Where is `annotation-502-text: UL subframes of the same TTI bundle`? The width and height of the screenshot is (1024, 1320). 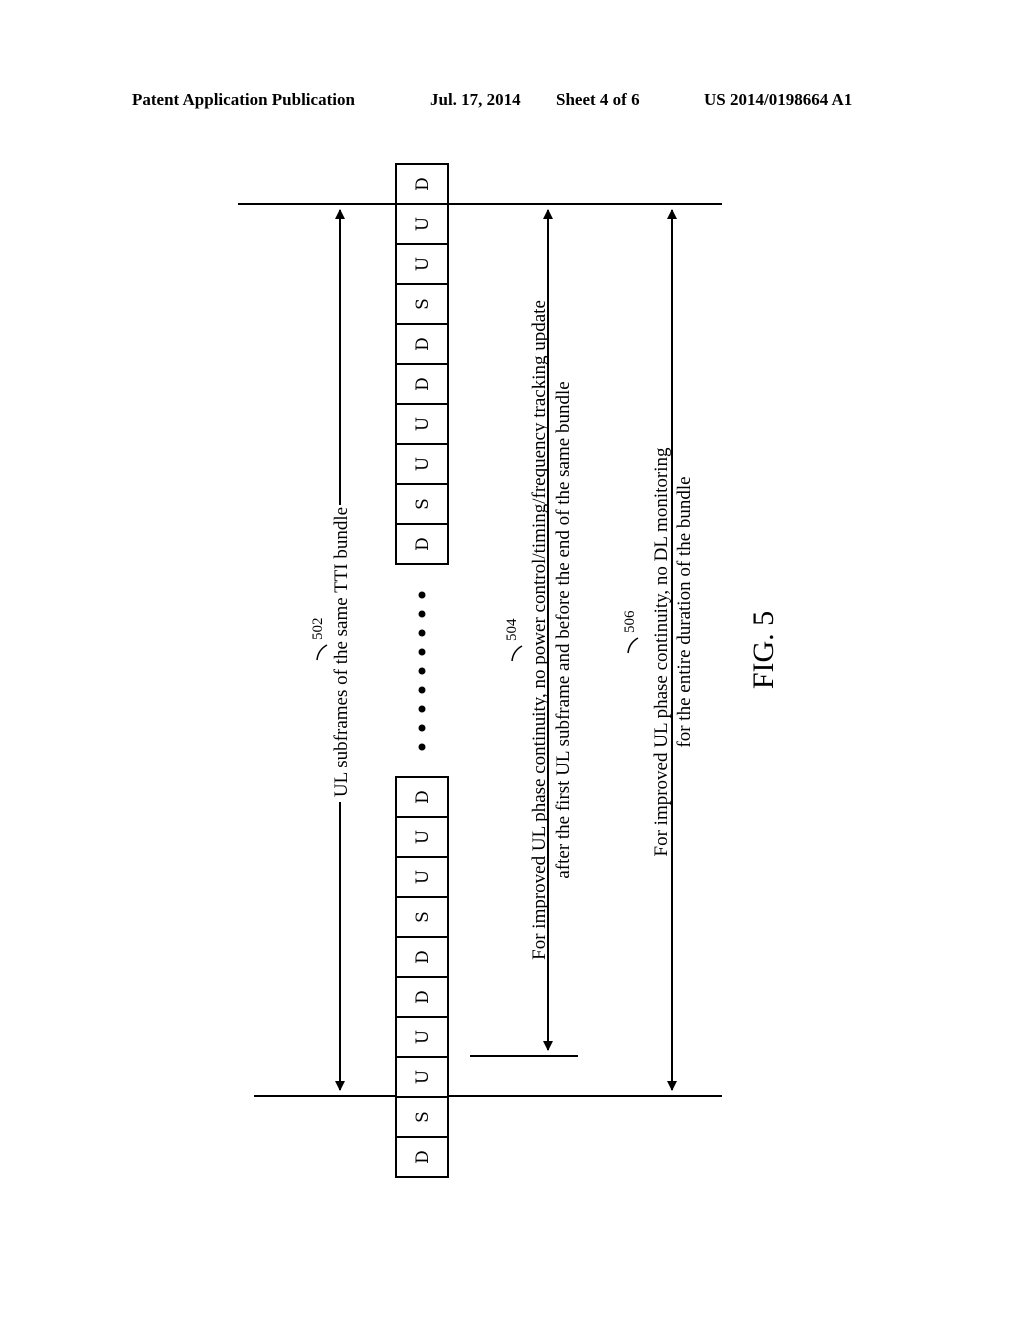 annotation-502-text: UL subframes of the same TTI bundle is located at coordinates (341, 652).